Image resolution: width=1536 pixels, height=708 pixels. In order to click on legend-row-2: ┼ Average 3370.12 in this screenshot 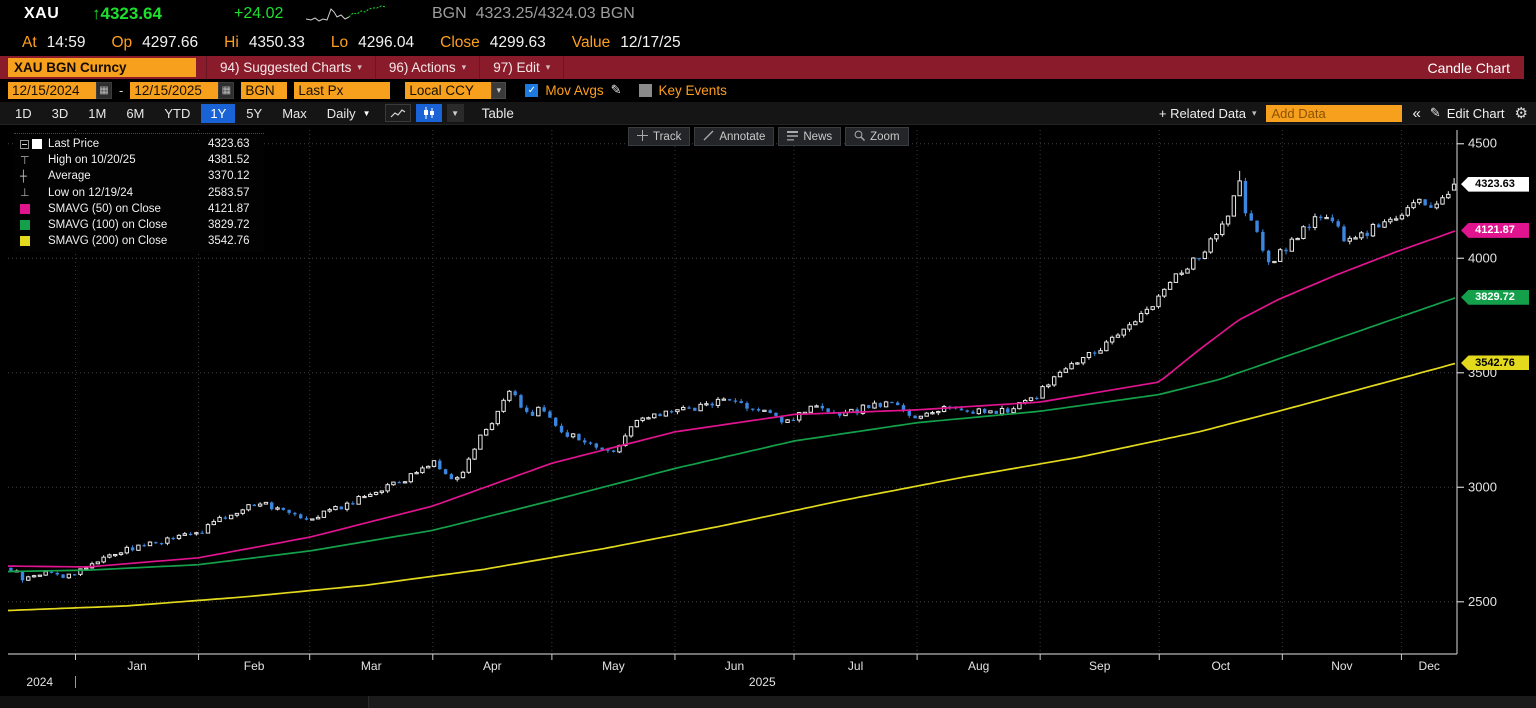, I will do `click(139, 176)`.